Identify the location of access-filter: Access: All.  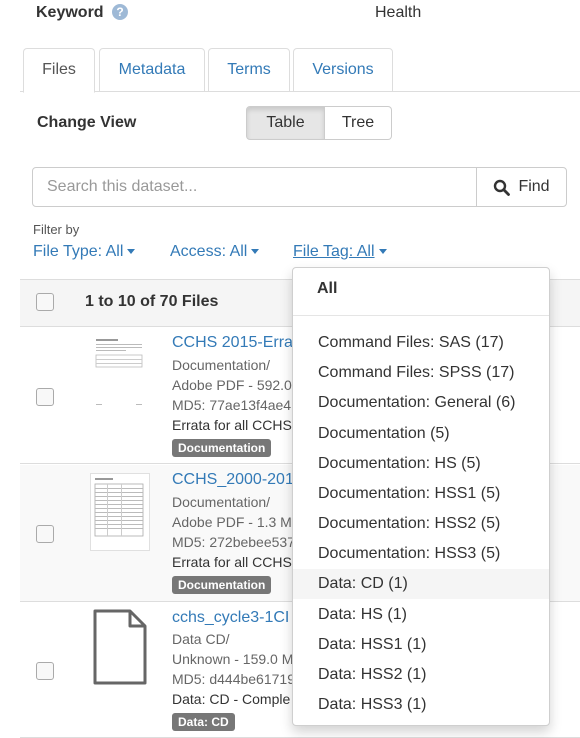
(215, 252).